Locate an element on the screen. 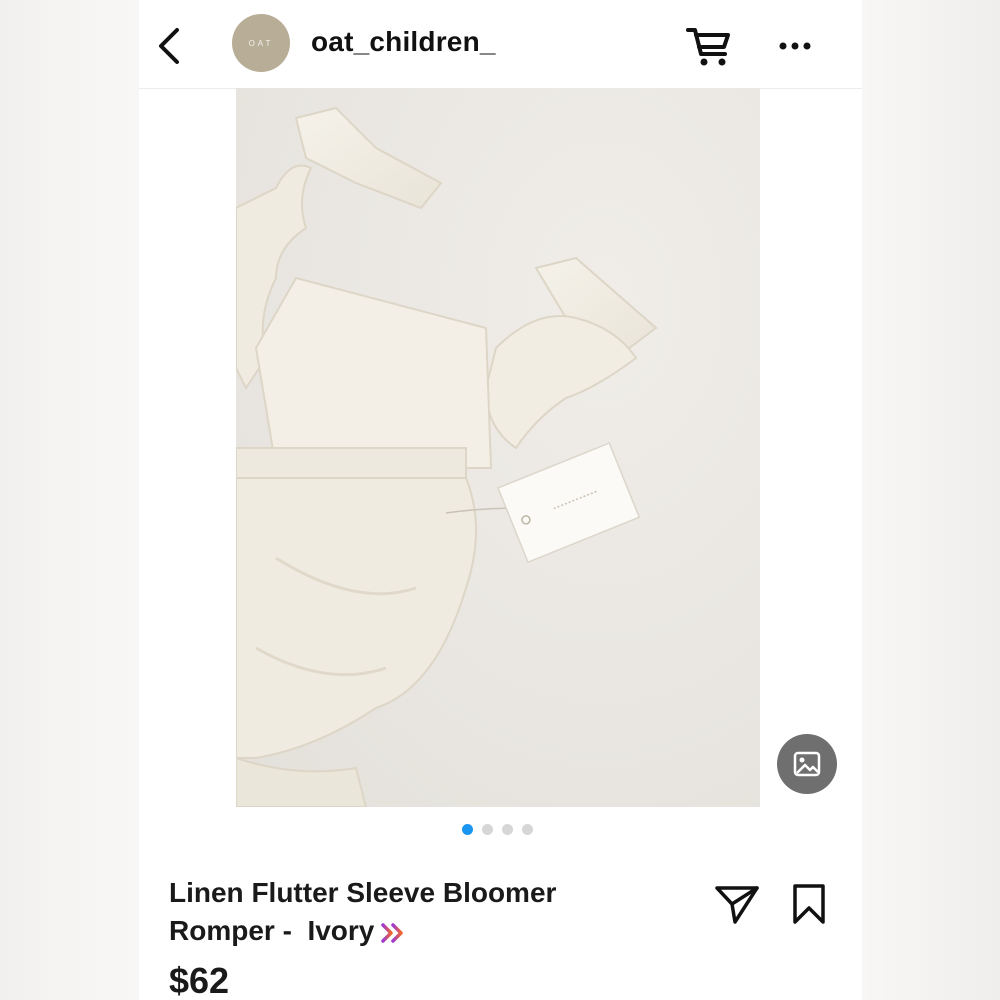 This screenshot has width=1000, height=1000. cart-button is located at coordinates (709, 46).